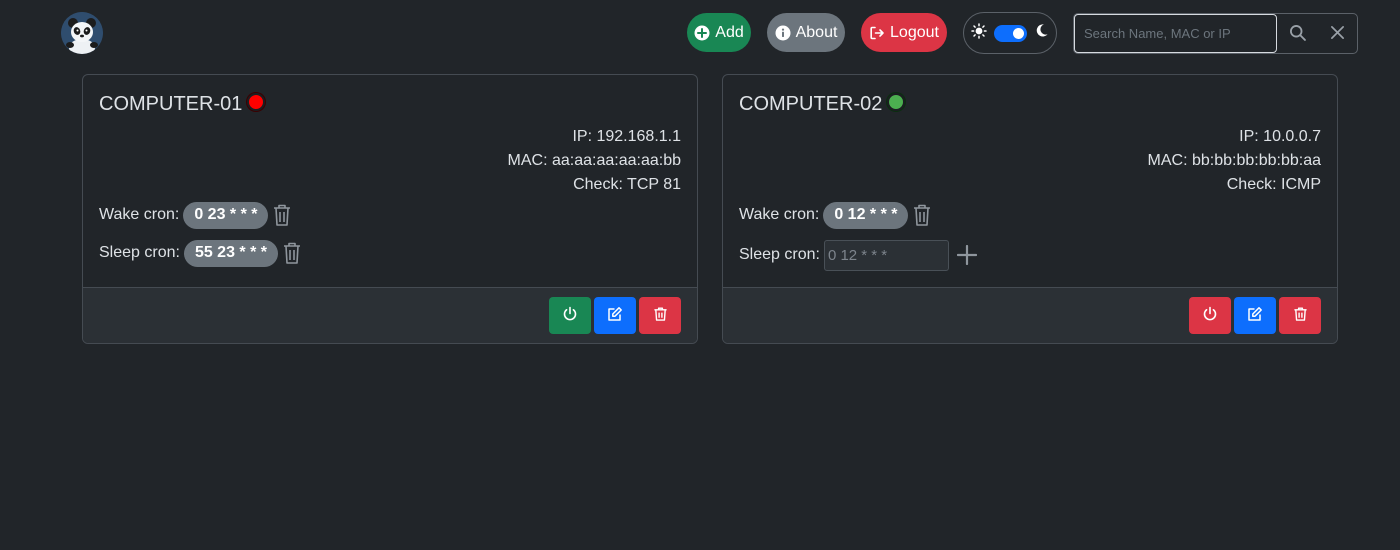 The height and width of the screenshot is (550, 1400). I want to click on host-ip: IP: 10.0.0.7, so click(1280, 136).